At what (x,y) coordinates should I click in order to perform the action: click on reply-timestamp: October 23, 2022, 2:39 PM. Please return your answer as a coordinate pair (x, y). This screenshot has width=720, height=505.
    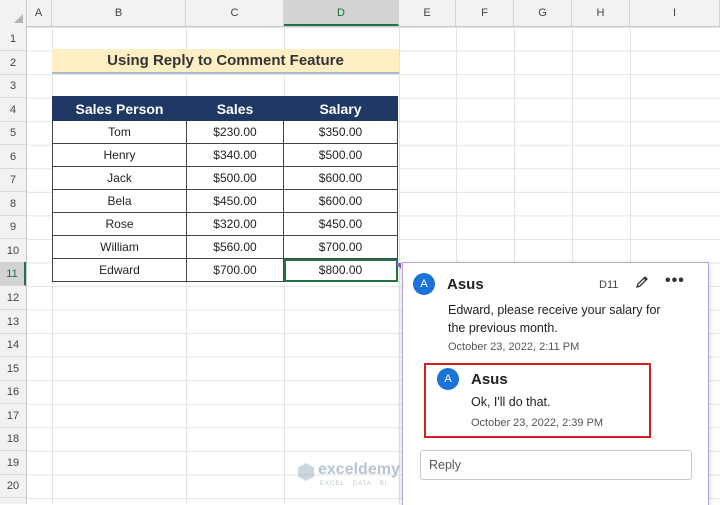
    Looking at the image, I should click on (537, 423).